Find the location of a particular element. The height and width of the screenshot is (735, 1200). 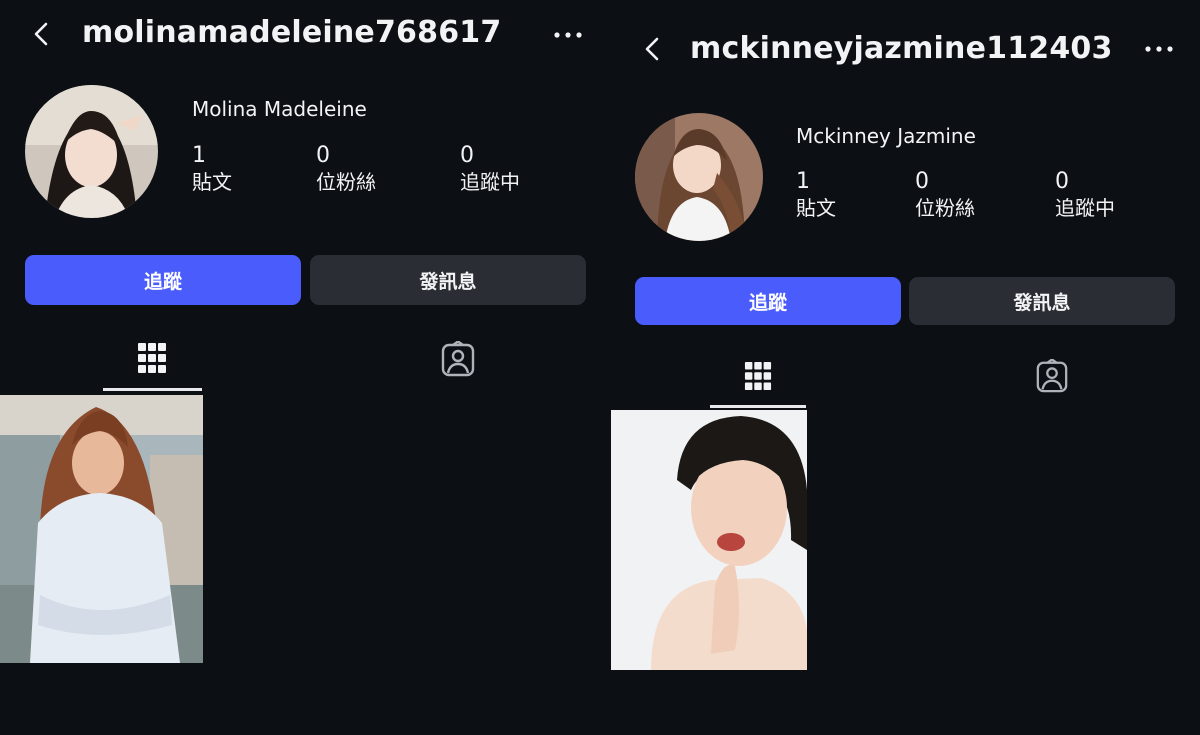

profile-username: mckinneyjazmine112403 is located at coordinates (901, 48).